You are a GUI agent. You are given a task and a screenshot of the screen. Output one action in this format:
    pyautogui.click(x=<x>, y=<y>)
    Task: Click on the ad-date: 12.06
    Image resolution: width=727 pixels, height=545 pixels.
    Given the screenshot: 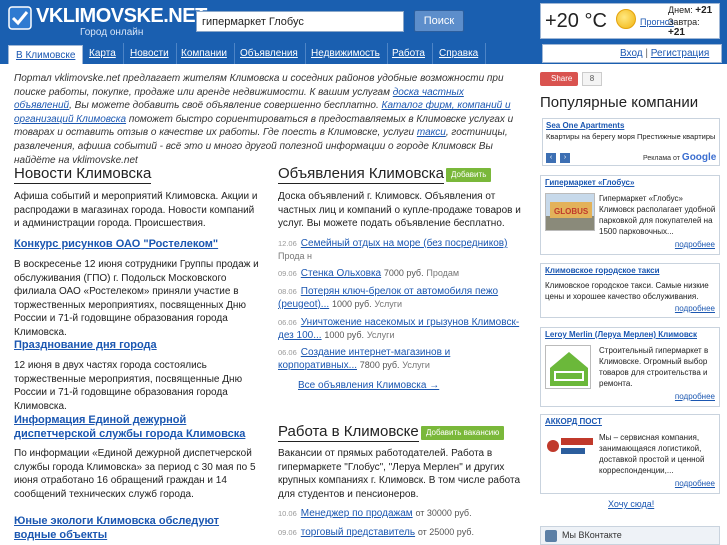 What is the action you would take?
    pyautogui.click(x=287, y=243)
    